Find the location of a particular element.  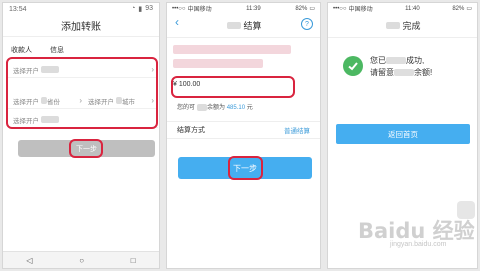

back-to-home-button: 返回首页 is located at coordinates (403, 134).